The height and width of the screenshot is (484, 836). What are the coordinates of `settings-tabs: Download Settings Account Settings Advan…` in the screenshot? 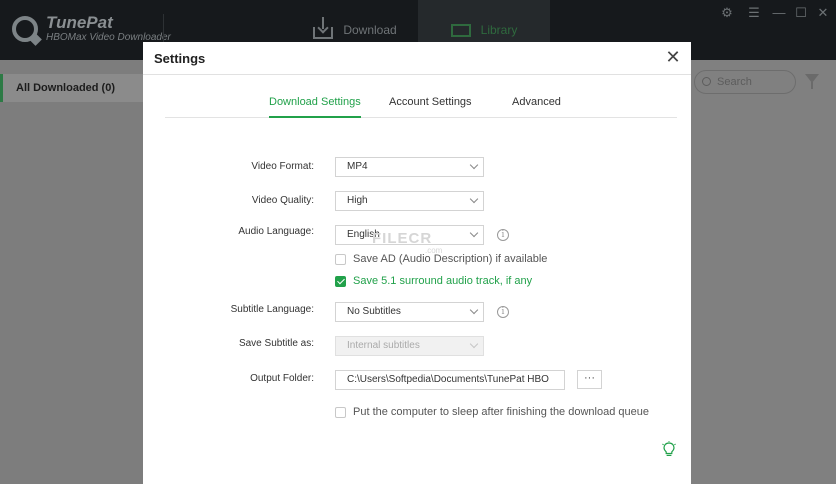 It's located at (421, 106).